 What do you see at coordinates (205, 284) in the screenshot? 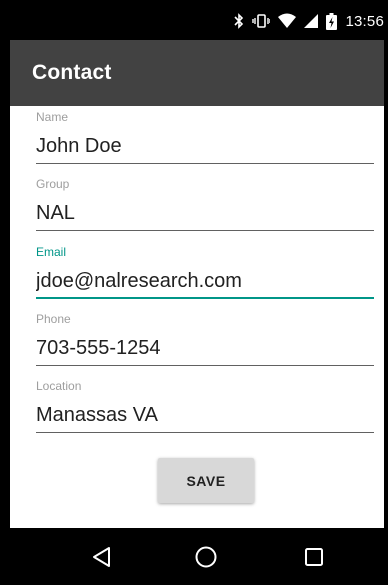
I see `email-input: jdoe@nalresearch.com` at bounding box center [205, 284].